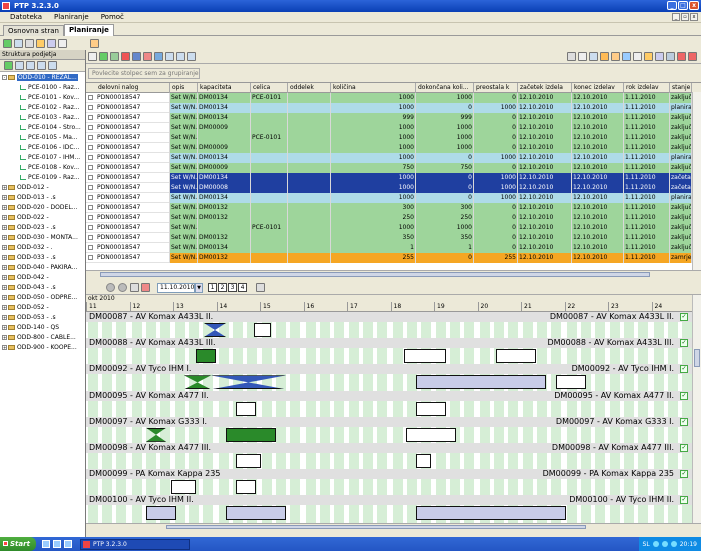 The image size is (701, 551). Describe the element at coordinates (68, 544) in the screenshot. I see `explorer-icon` at that location.